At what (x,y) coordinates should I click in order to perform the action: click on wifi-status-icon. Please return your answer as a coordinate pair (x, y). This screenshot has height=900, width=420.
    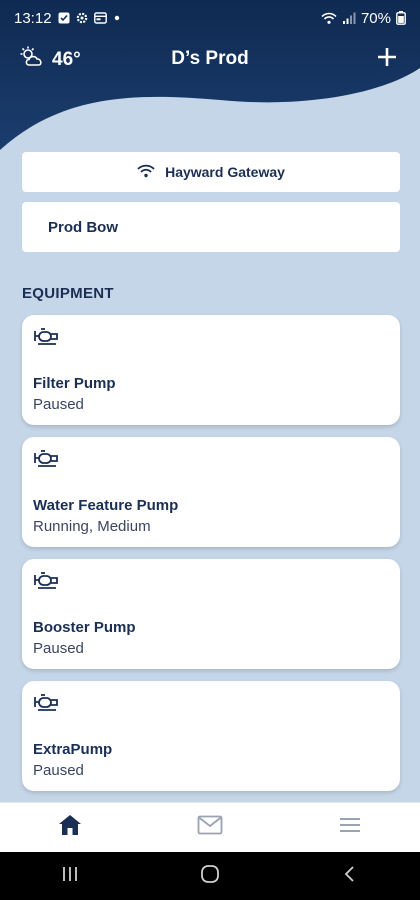
    Looking at the image, I should click on (329, 18).